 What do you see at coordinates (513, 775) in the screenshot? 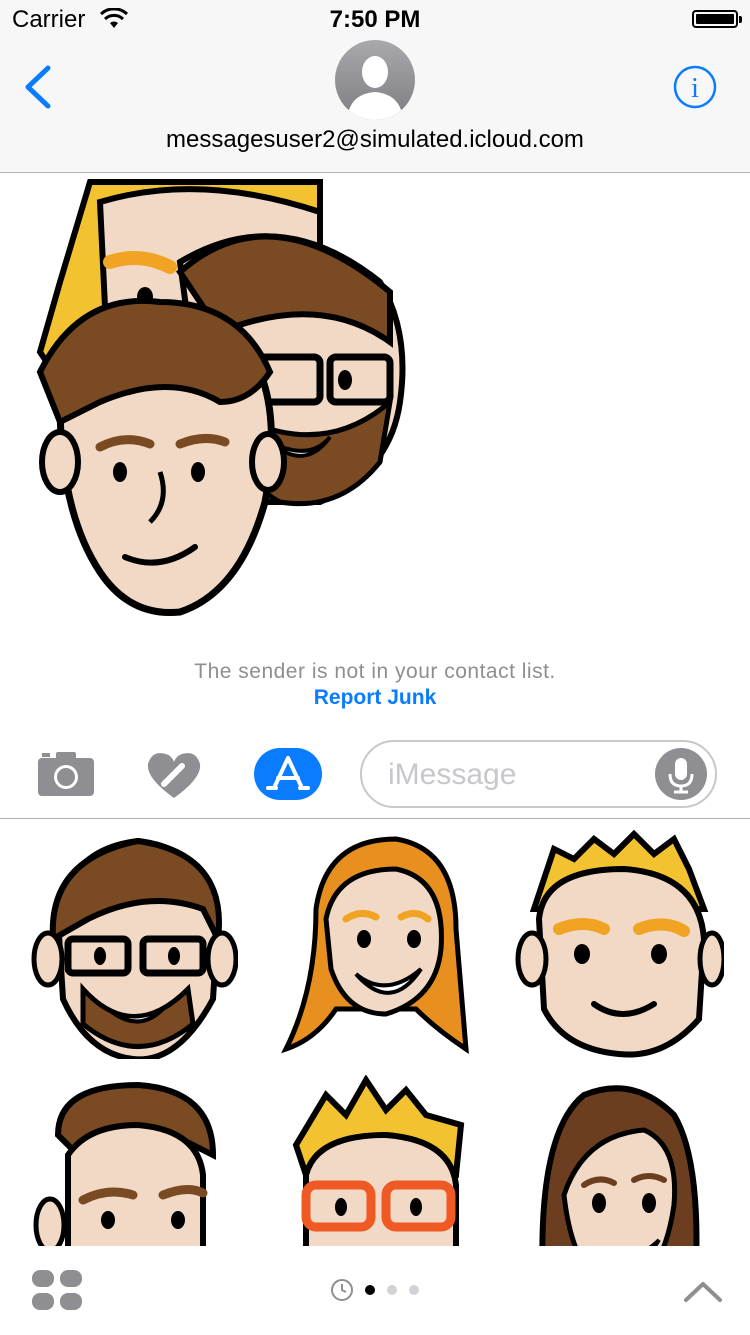
I see `message-text-field` at bounding box center [513, 775].